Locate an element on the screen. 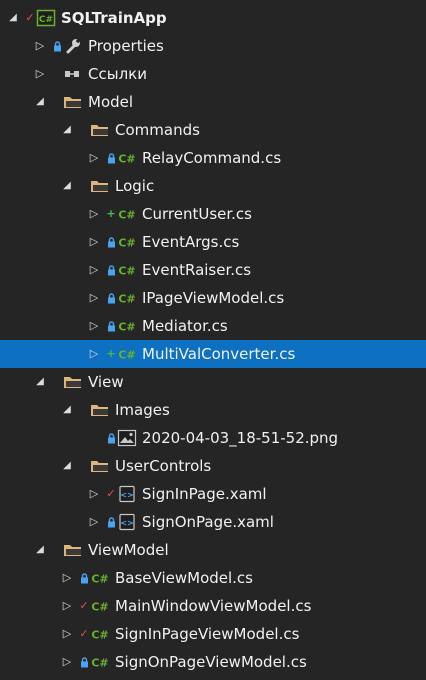 The height and width of the screenshot is (680, 426). tree-node-signonpageviewmodel-cs: ▷ C# SignOnPageViewModel.cs is located at coordinates (213, 662).